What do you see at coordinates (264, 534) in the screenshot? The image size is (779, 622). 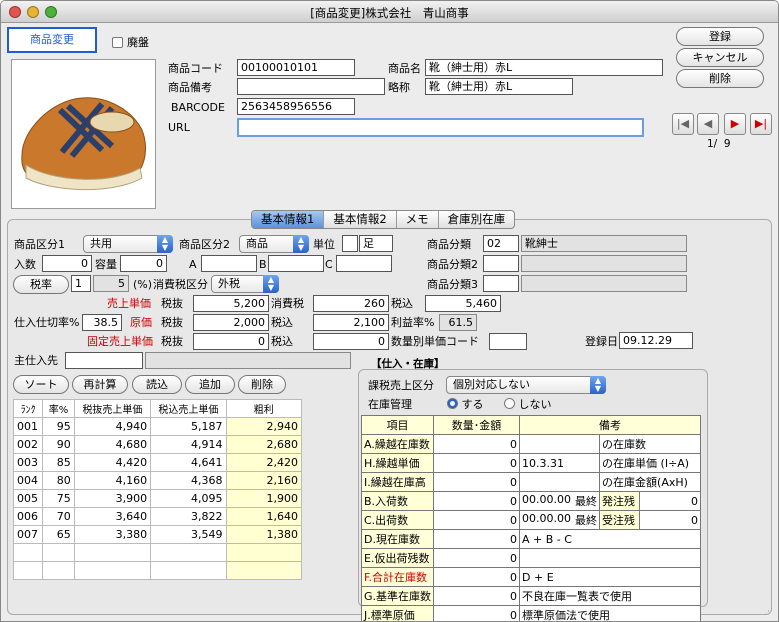 I see `table-cell: 1,380` at bounding box center [264, 534].